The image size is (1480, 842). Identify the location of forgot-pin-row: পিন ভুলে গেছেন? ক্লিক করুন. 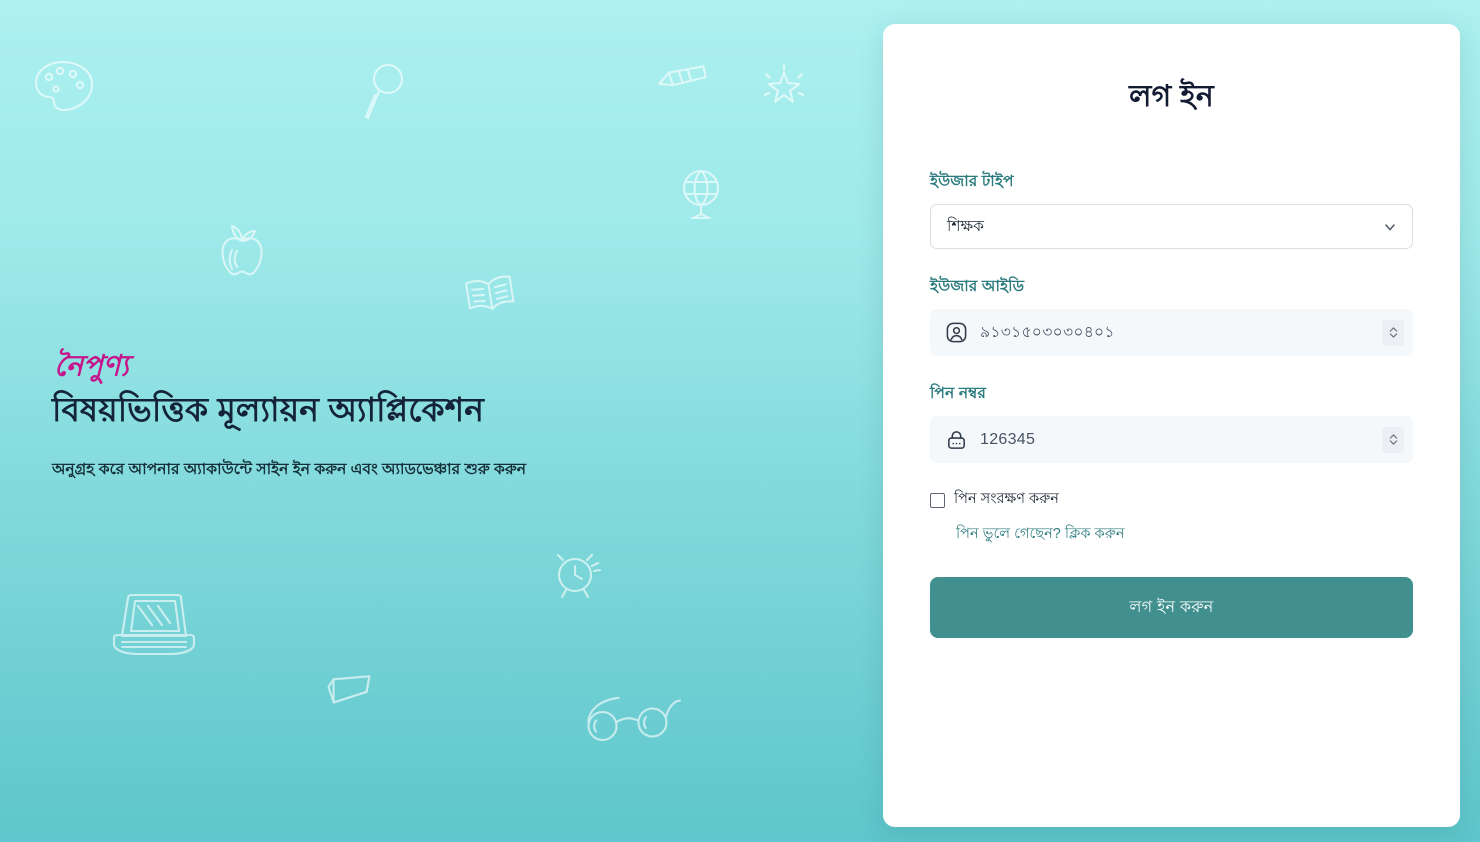
(1171, 535).